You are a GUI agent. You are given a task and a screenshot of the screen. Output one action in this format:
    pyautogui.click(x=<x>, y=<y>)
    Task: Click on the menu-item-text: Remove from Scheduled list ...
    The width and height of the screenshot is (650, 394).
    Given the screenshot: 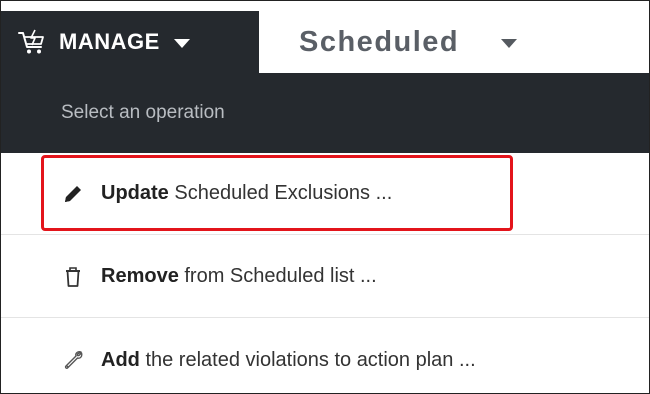 What is the action you would take?
    pyautogui.click(x=239, y=276)
    